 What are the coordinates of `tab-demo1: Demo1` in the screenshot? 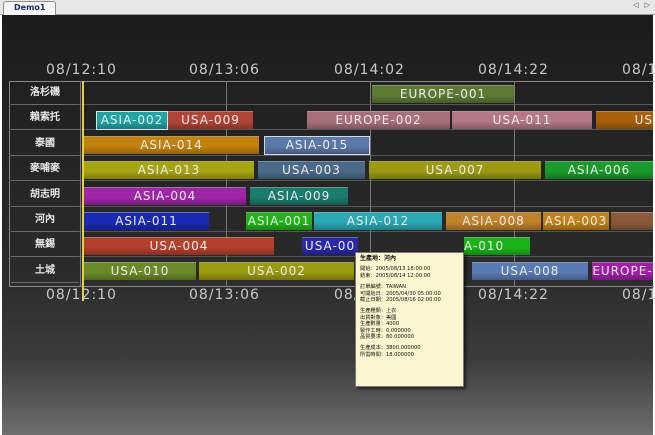 It's located at (30, 8).